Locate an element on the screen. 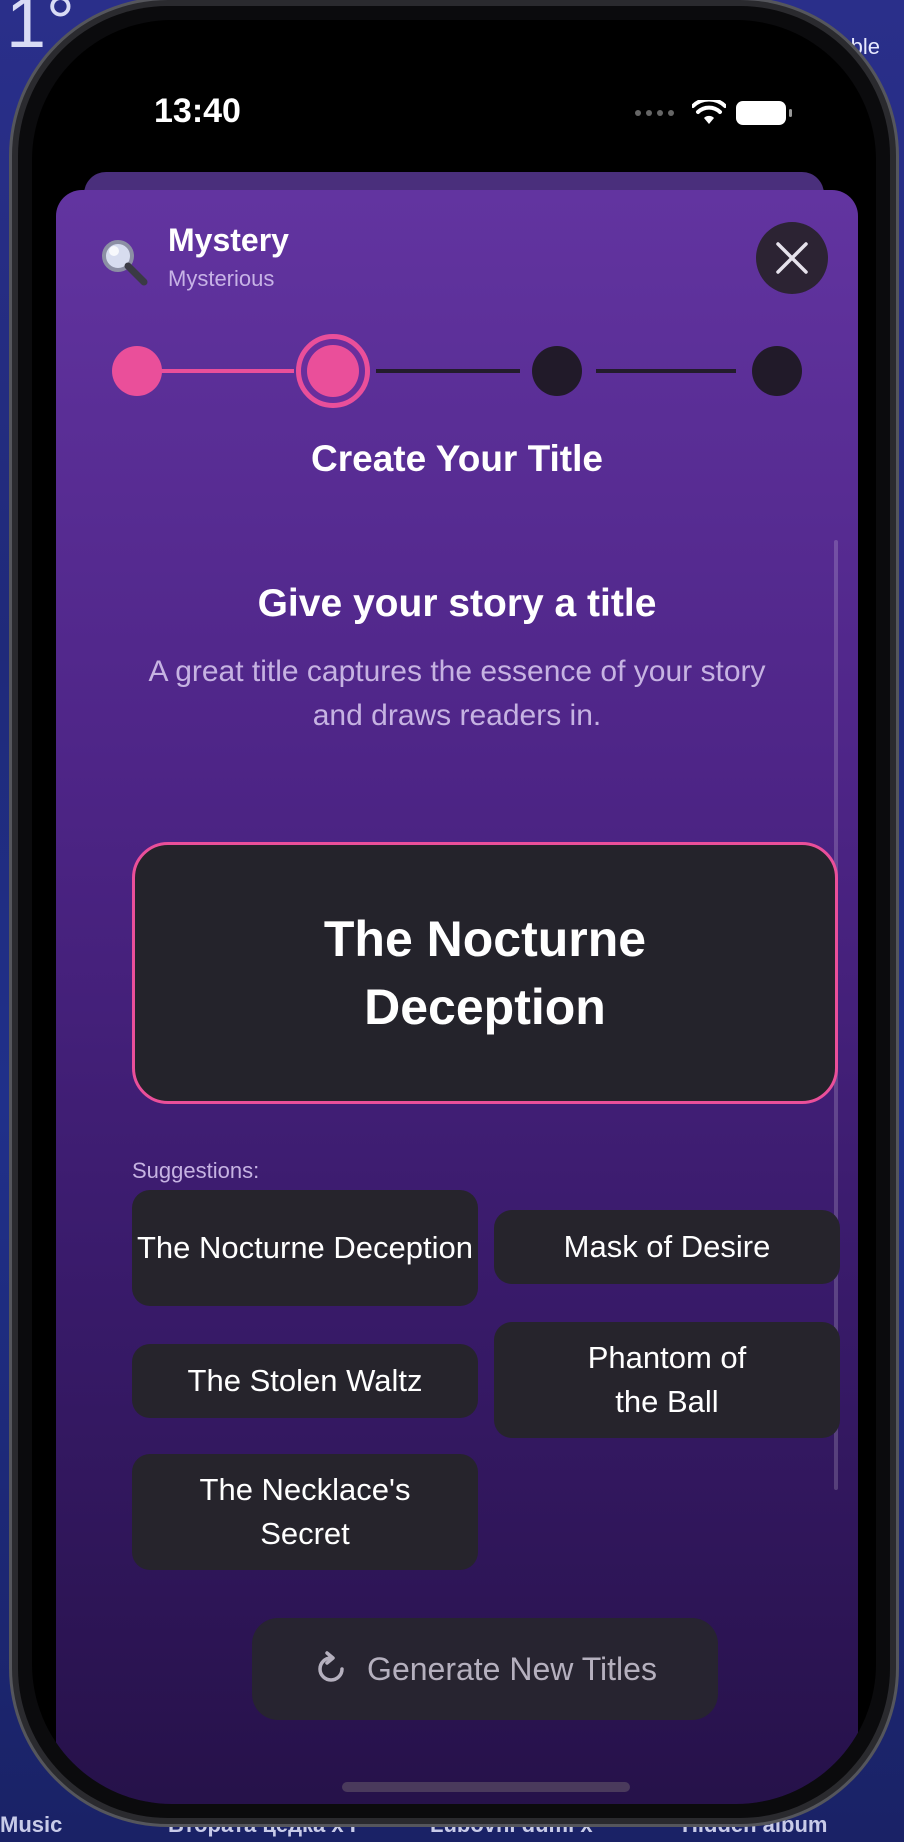  home-indicator is located at coordinates (486, 1787).